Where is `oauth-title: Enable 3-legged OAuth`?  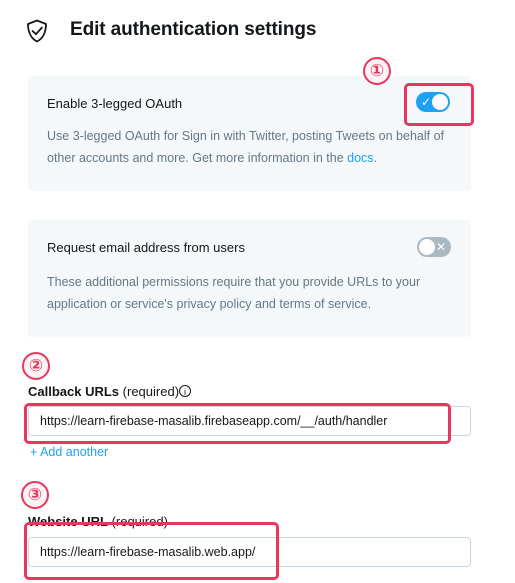 oauth-title: Enable 3-legged OAuth is located at coordinates (115, 103).